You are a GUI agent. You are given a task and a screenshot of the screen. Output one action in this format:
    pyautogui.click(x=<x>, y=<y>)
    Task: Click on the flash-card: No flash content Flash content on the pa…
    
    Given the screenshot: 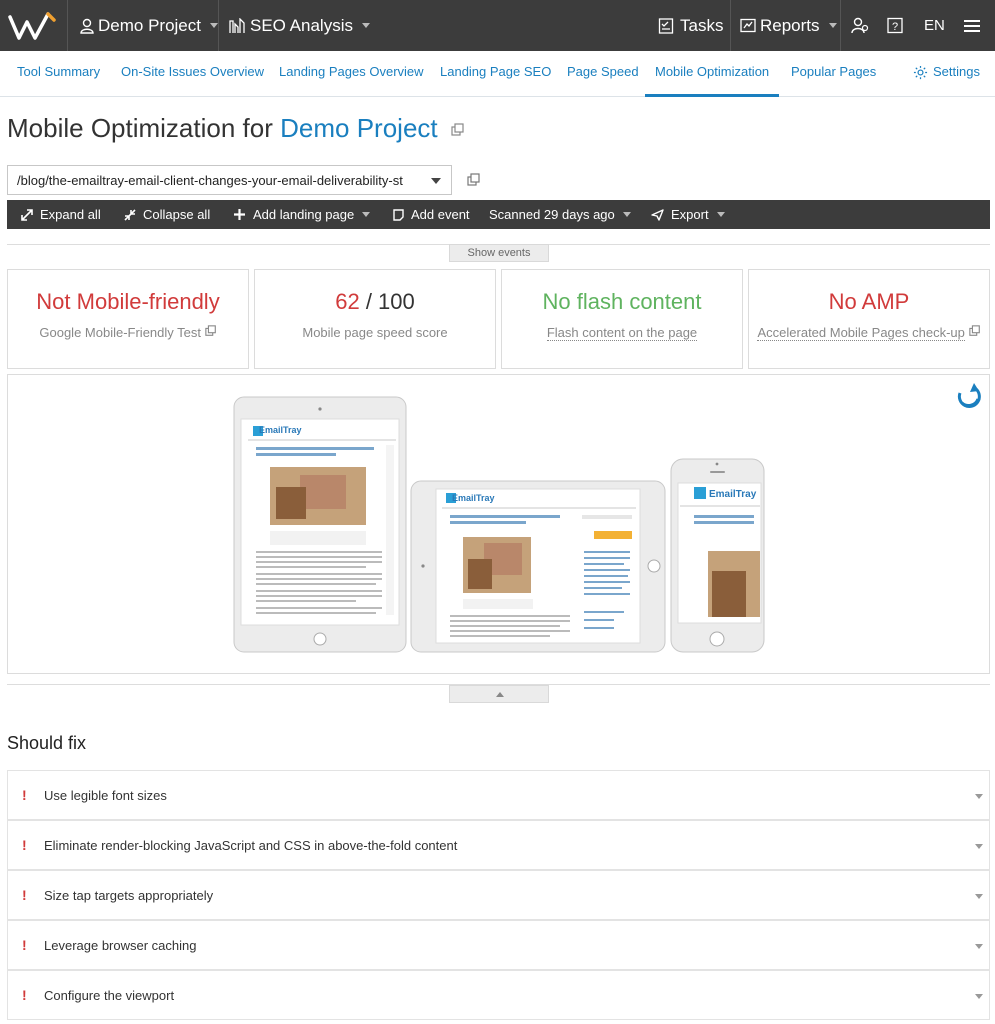 What is the action you would take?
    pyautogui.click(x=622, y=319)
    